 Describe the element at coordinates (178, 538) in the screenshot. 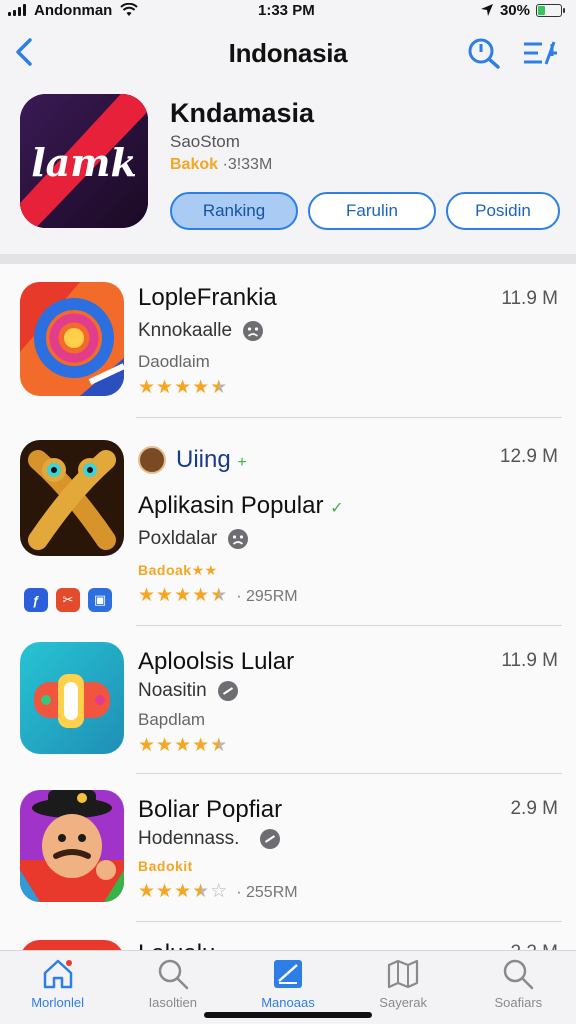

I see `app-category: Poxldalar` at that location.